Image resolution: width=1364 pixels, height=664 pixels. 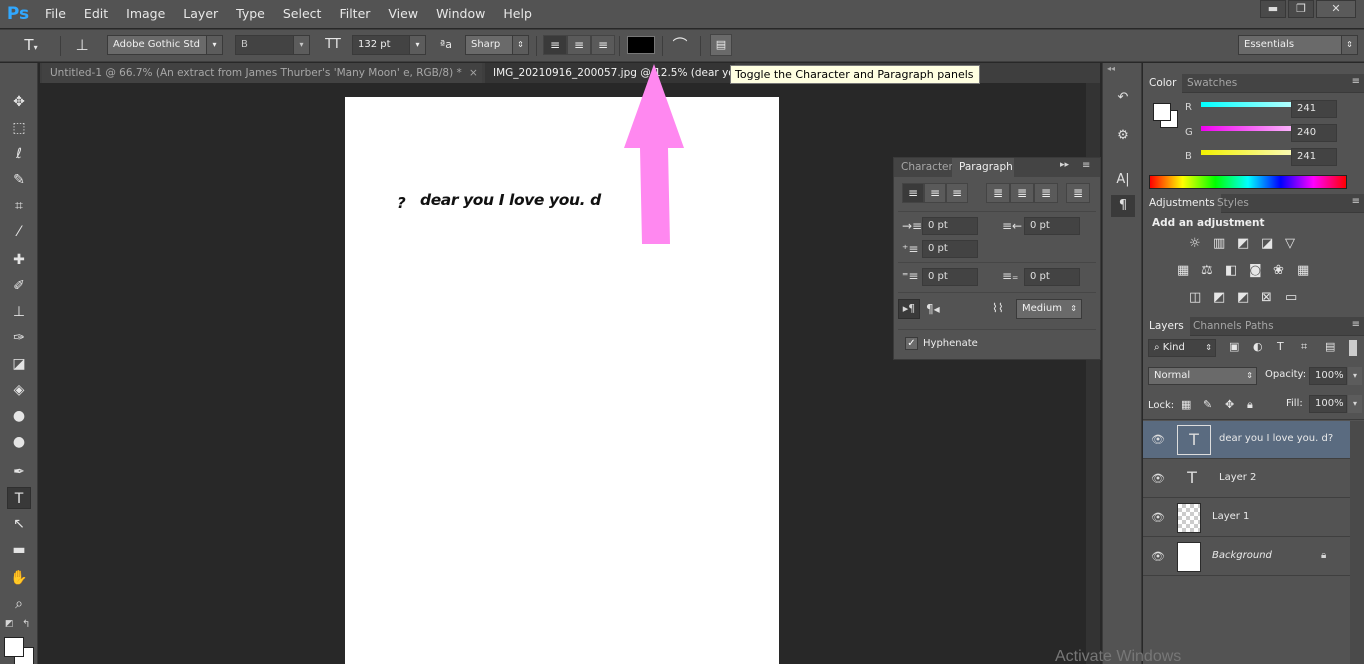 What do you see at coordinates (145, 14) in the screenshot?
I see `menu-image: Image` at bounding box center [145, 14].